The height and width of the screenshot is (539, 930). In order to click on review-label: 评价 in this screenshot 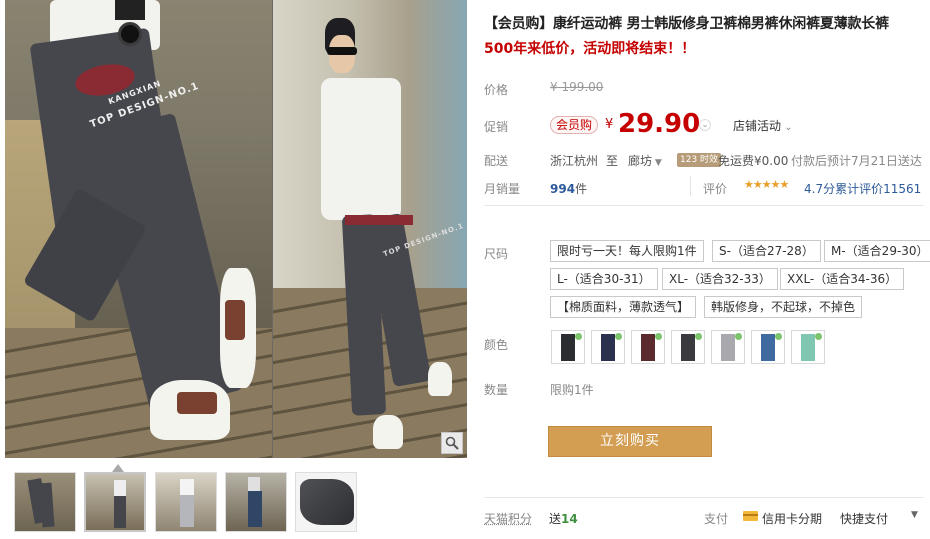, I will do `click(715, 189)`.